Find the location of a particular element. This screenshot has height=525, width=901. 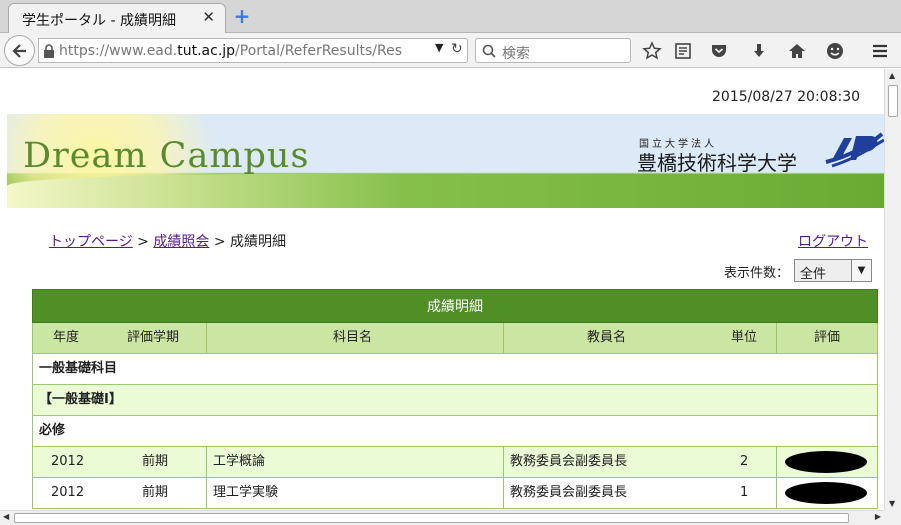

university-name: 豊橋技術科学大学 is located at coordinates (717, 163).